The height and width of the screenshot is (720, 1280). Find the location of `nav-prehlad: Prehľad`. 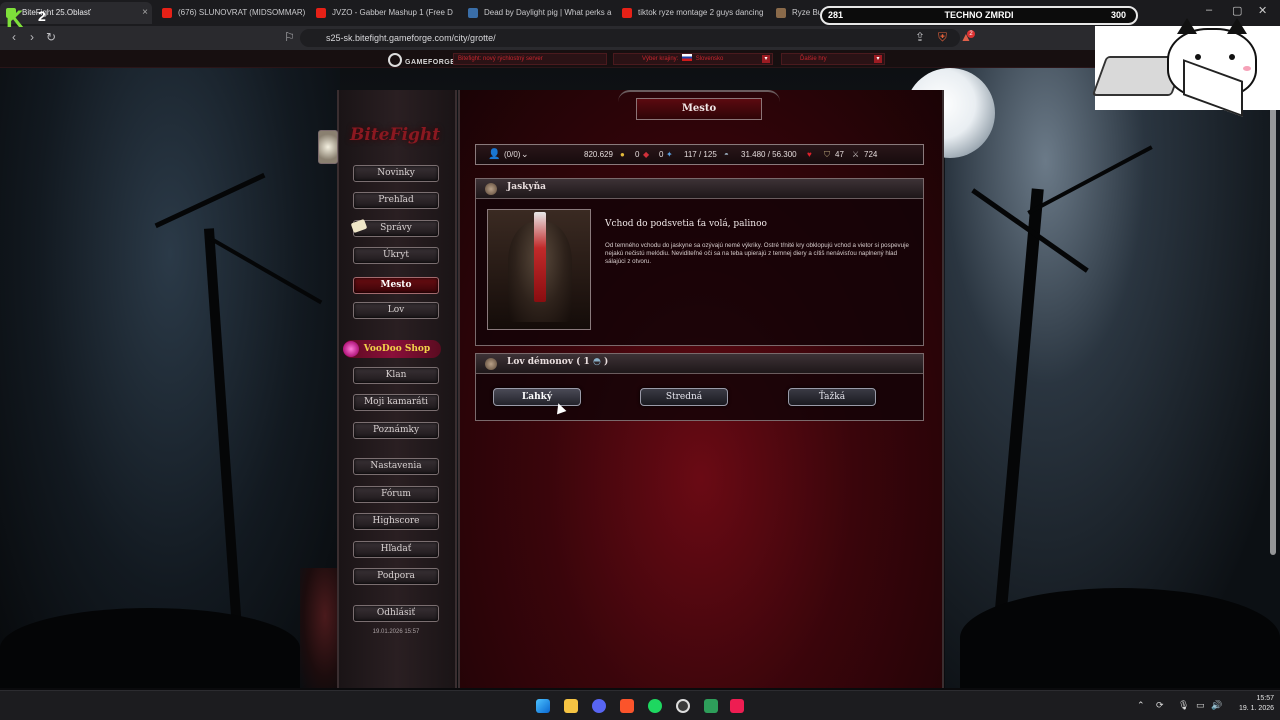

nav-prehlad: Prehľad is located at coordinates (396, 200).